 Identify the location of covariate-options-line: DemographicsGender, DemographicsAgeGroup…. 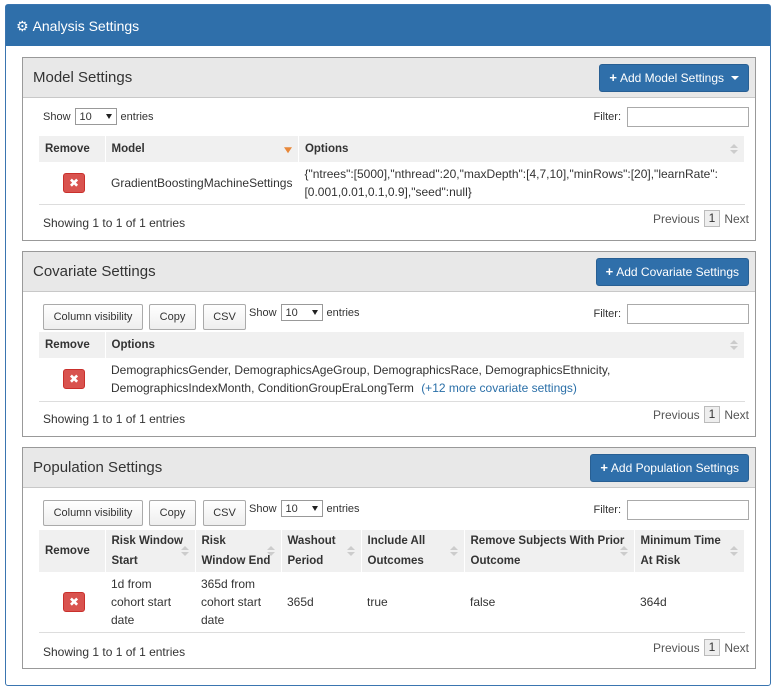
(361, 370).